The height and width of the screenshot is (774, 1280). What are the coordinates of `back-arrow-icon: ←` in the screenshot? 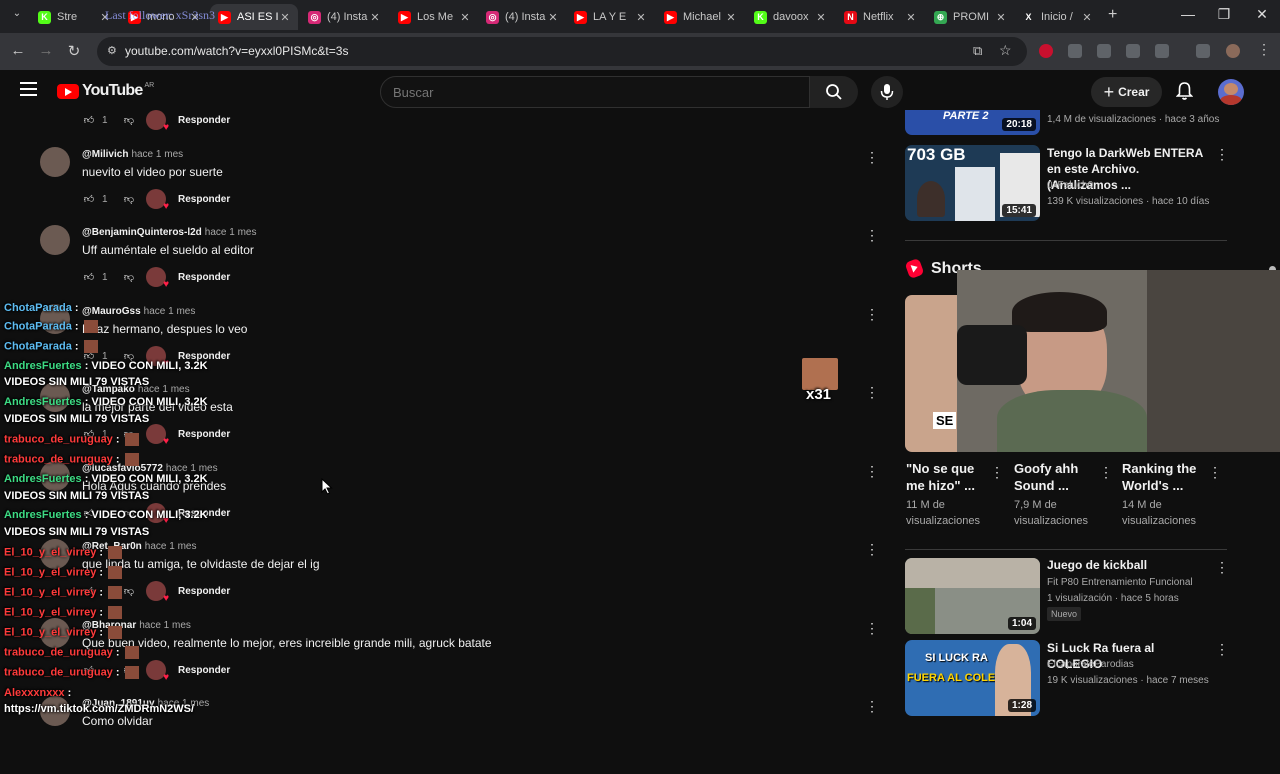 It's located at (18, 50).